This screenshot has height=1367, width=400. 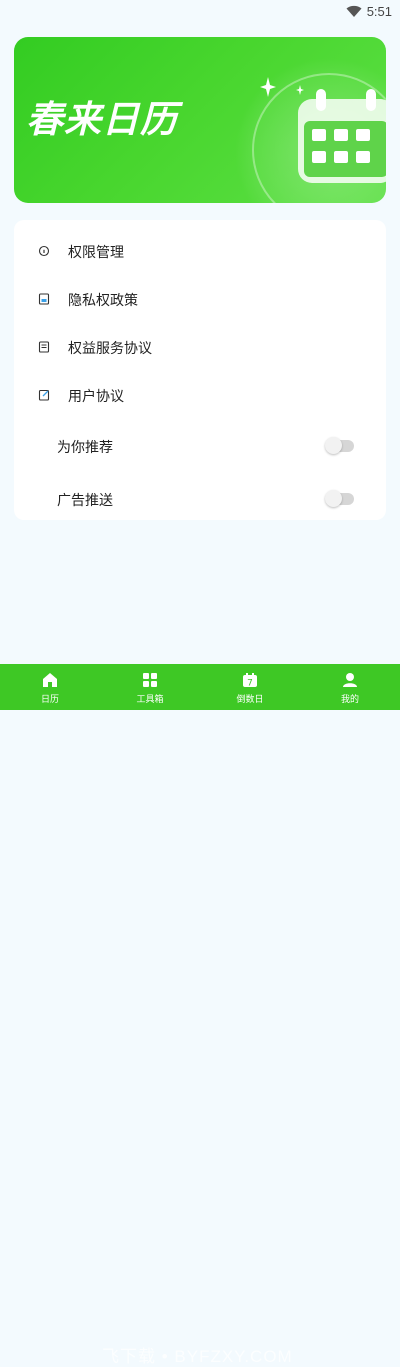 What do you see at coordinates (354, 11) in the screenshot?
I see `wifi-icon` at bounding box center [354, 11].